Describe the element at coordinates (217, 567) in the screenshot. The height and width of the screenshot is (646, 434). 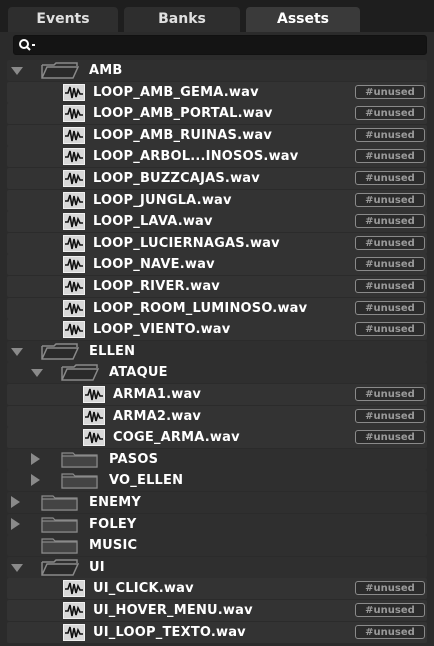
I see `folder-row-ui: UI` at that location.